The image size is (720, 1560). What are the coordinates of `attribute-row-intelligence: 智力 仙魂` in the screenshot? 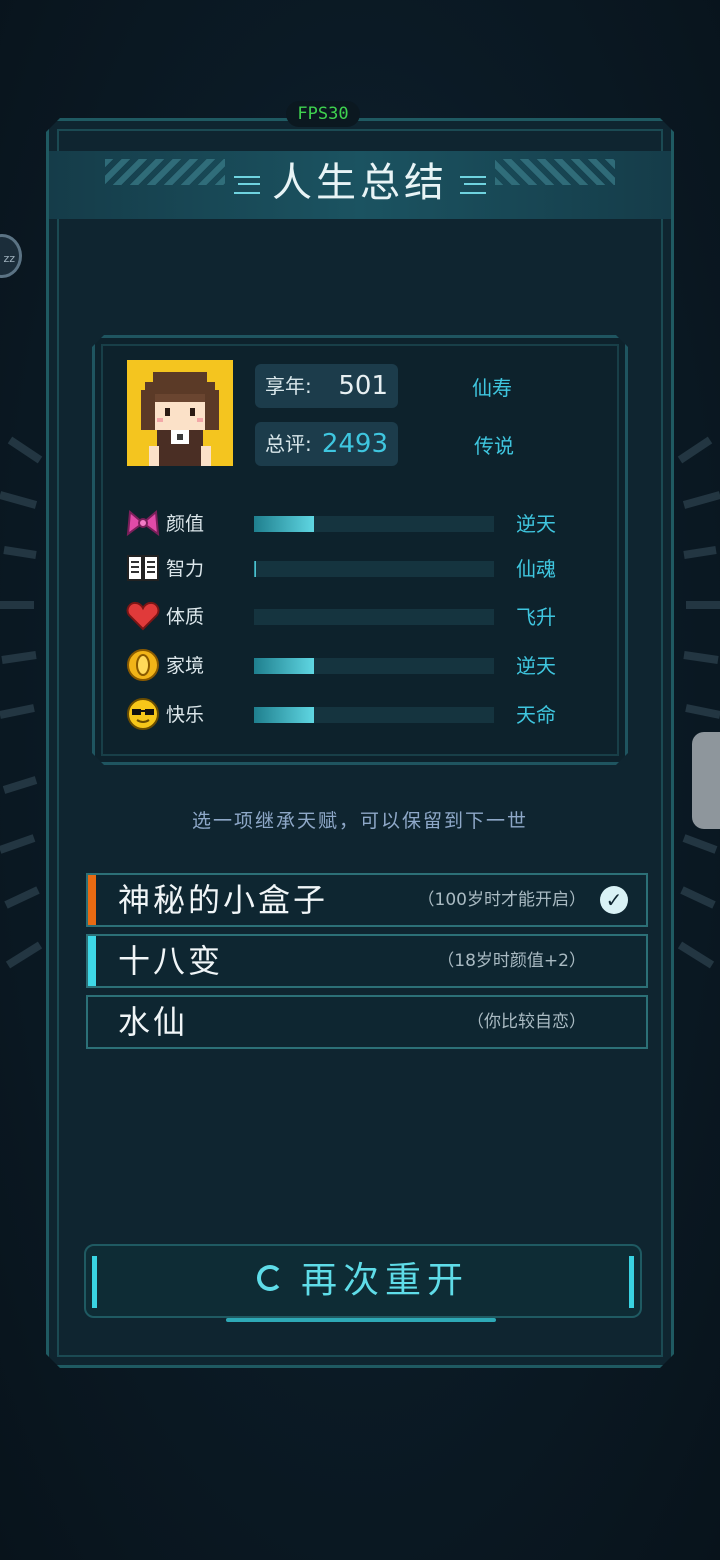 It's located at (351, 569).